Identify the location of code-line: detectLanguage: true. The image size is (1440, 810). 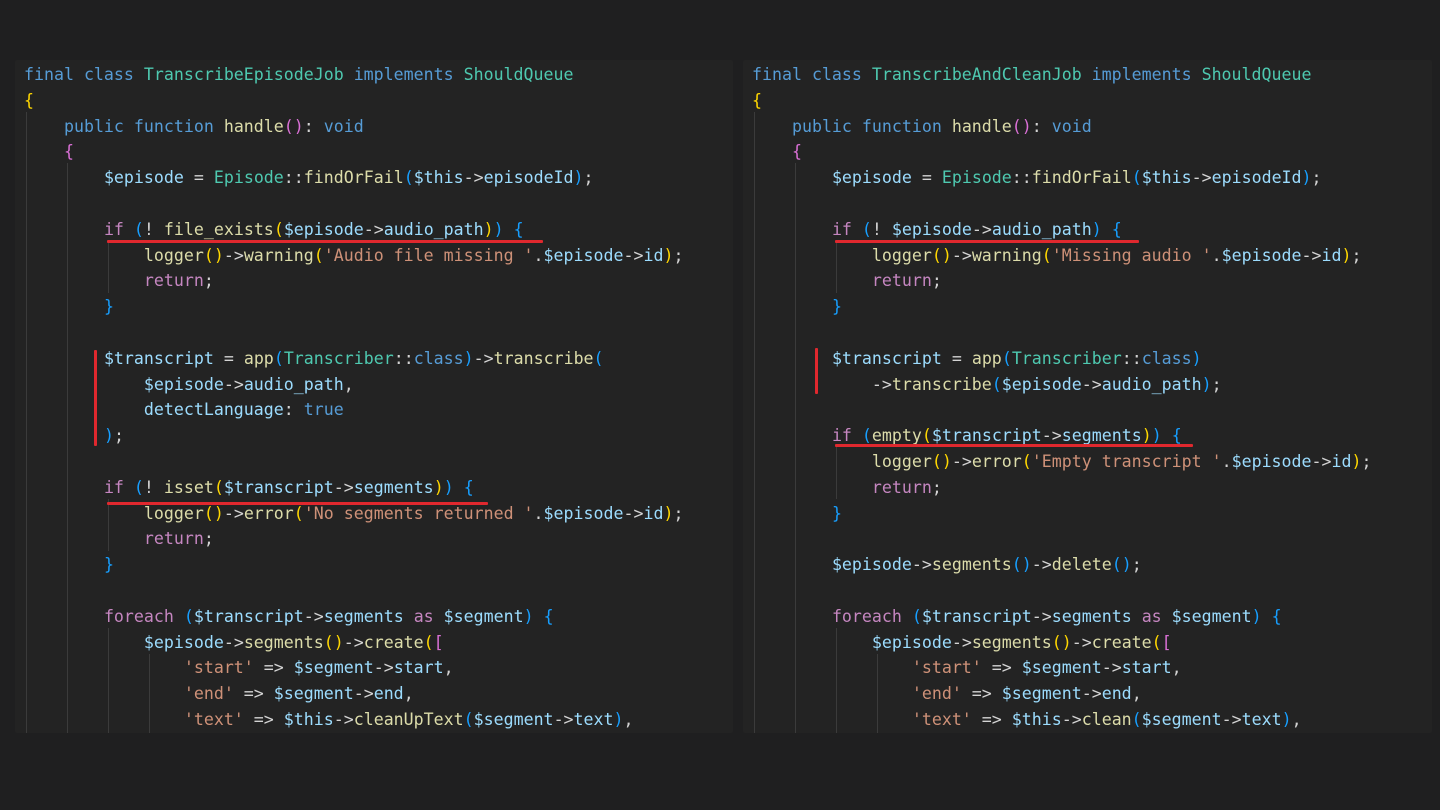
(243, 410).